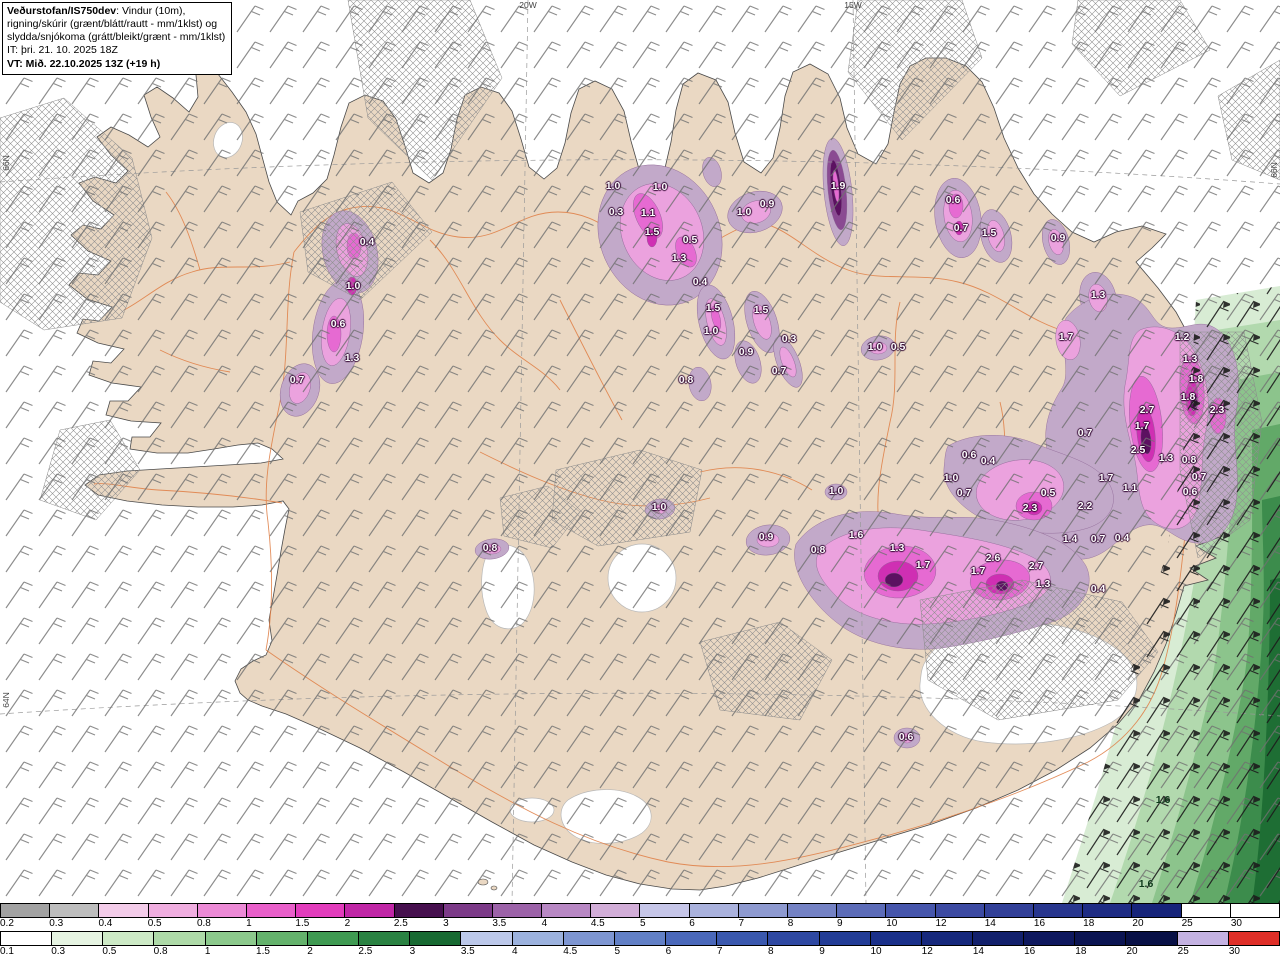 The image size is (1280, 960). I want to click on colorbar-value: 0.5, so click(109, 951).